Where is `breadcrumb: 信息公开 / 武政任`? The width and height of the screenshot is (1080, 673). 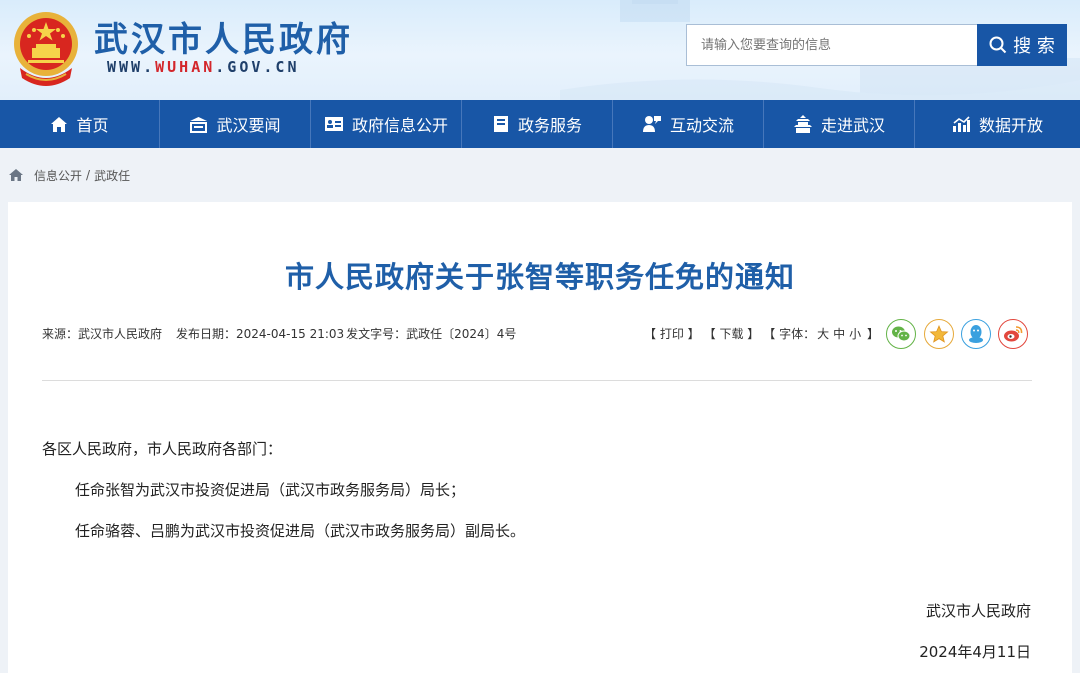
breadcrumb: 信息公开 / 武政任 is located at coordinates (69, 175).